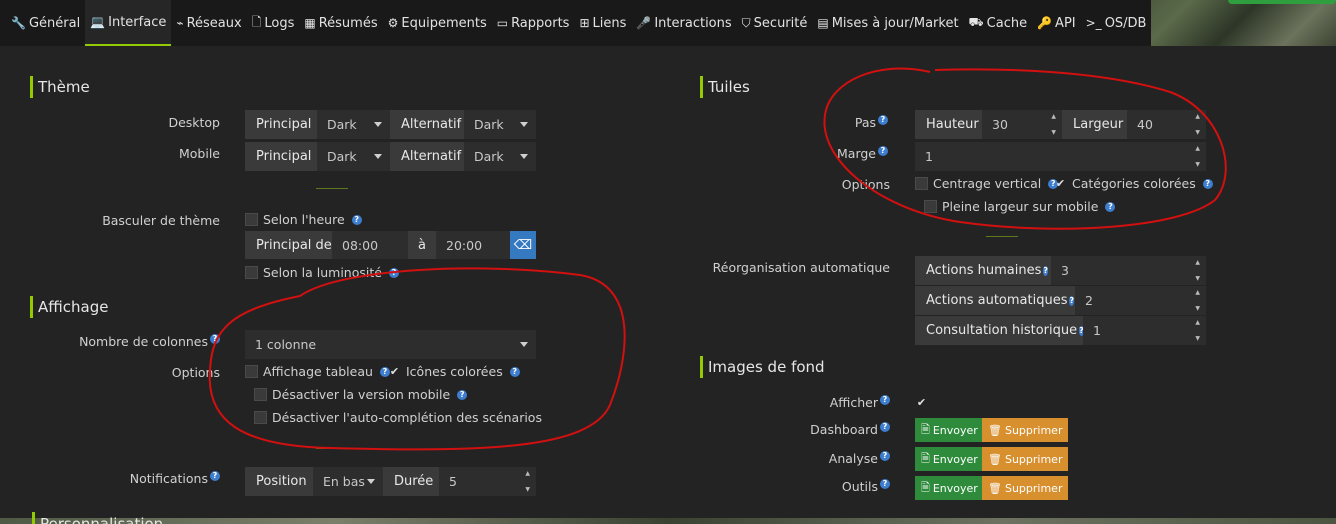  Describe the element at coordinates (888, 23) in the screenshot. I see `tab-mises-jour-market: ▤ Mises à jour/Market` at that location.